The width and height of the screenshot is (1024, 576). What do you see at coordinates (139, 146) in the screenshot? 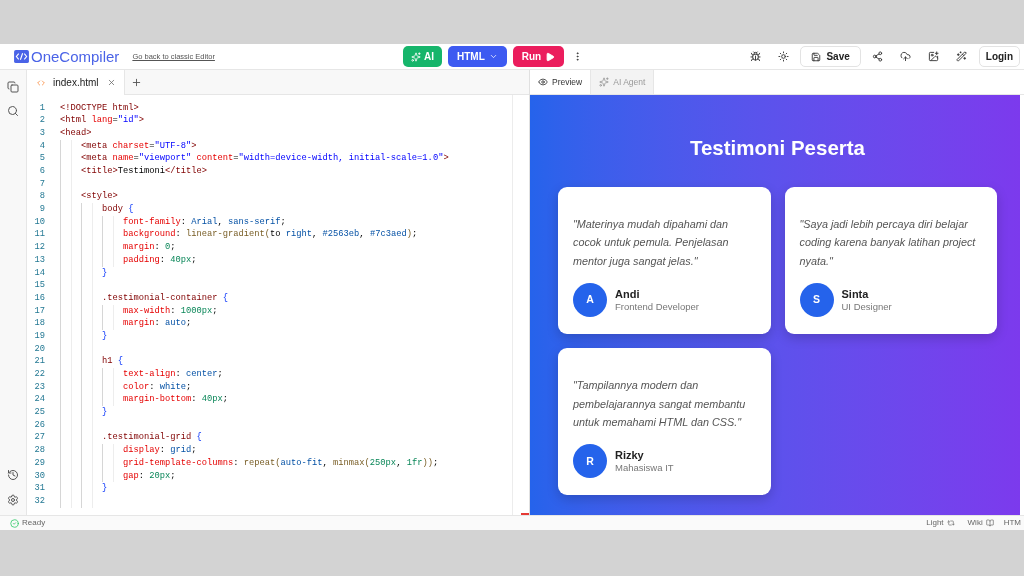
I see `code-line: <meta charset="UTF-8">` at bounding box center [139, 146].